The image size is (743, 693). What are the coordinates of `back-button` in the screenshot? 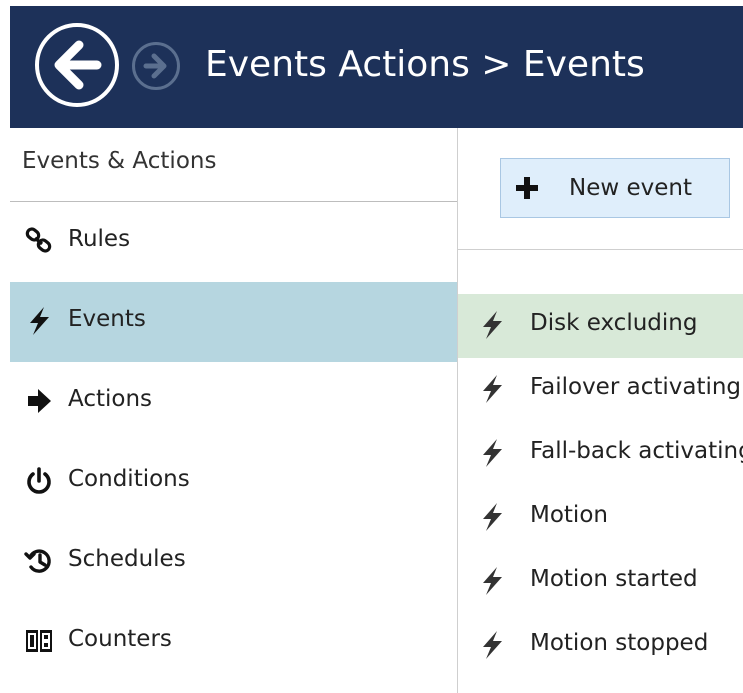 It's located at (77, 65).